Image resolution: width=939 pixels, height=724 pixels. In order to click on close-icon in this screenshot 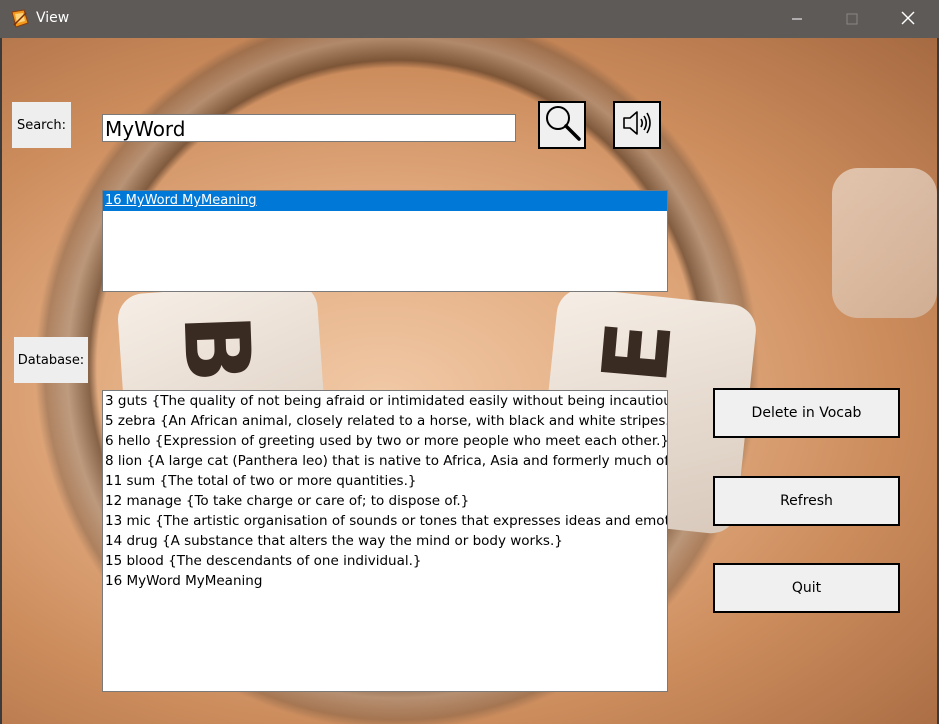, I will do `click(908, 19)`.